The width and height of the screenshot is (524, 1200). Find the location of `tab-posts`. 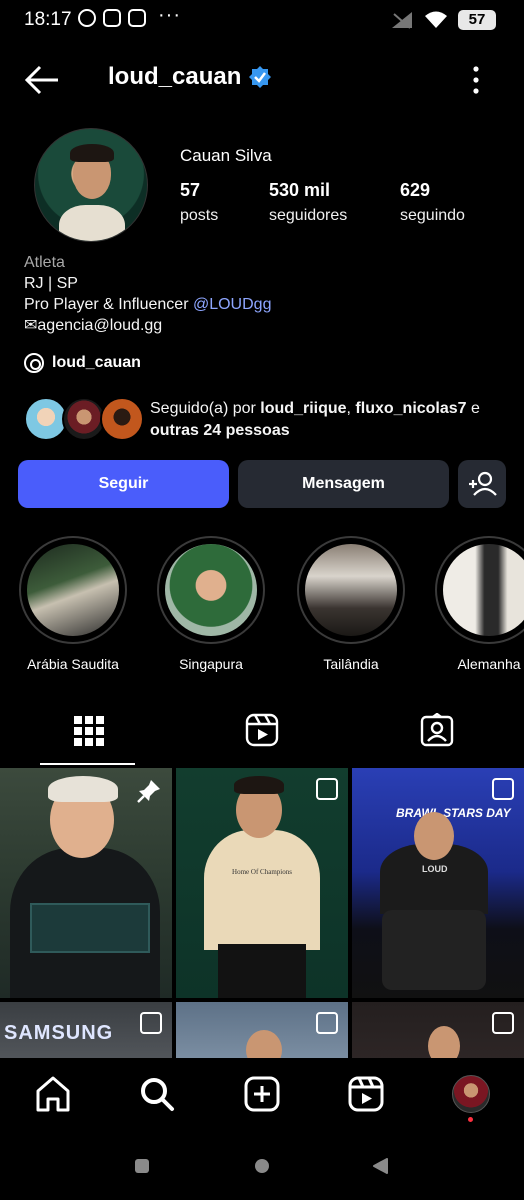

tab-posts is located at coordinates (87, 735).